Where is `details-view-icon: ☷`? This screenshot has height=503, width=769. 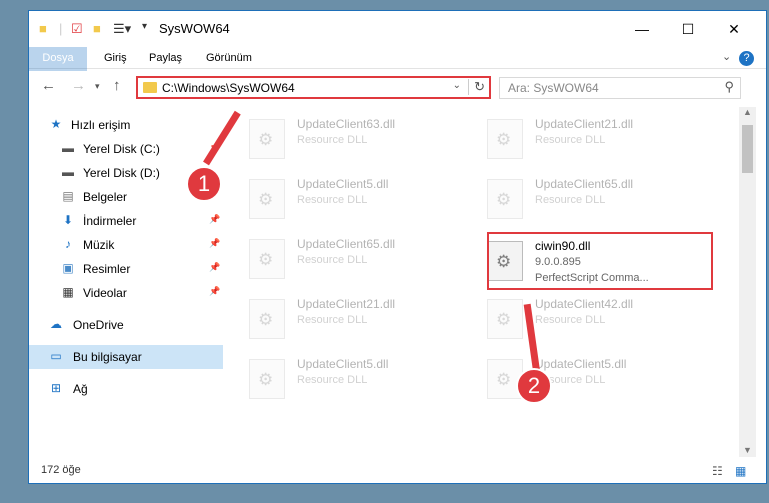 details-view-icon: ☷ is located at coordinates (717, 471).